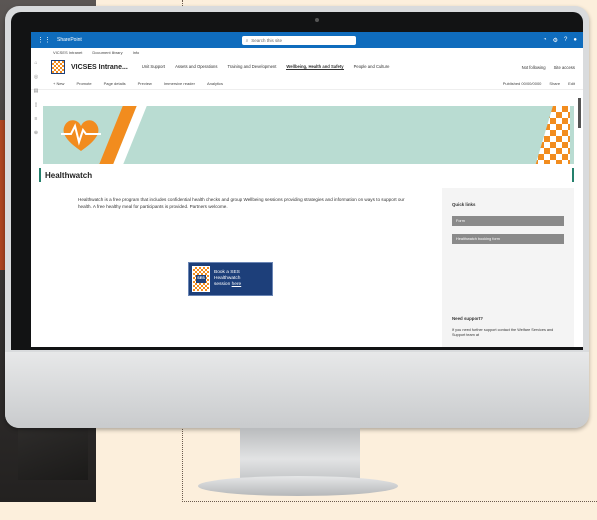  Describe the element at coordinates (36, 119) in the screenshot. I see `list-icon: ≡` at that location.